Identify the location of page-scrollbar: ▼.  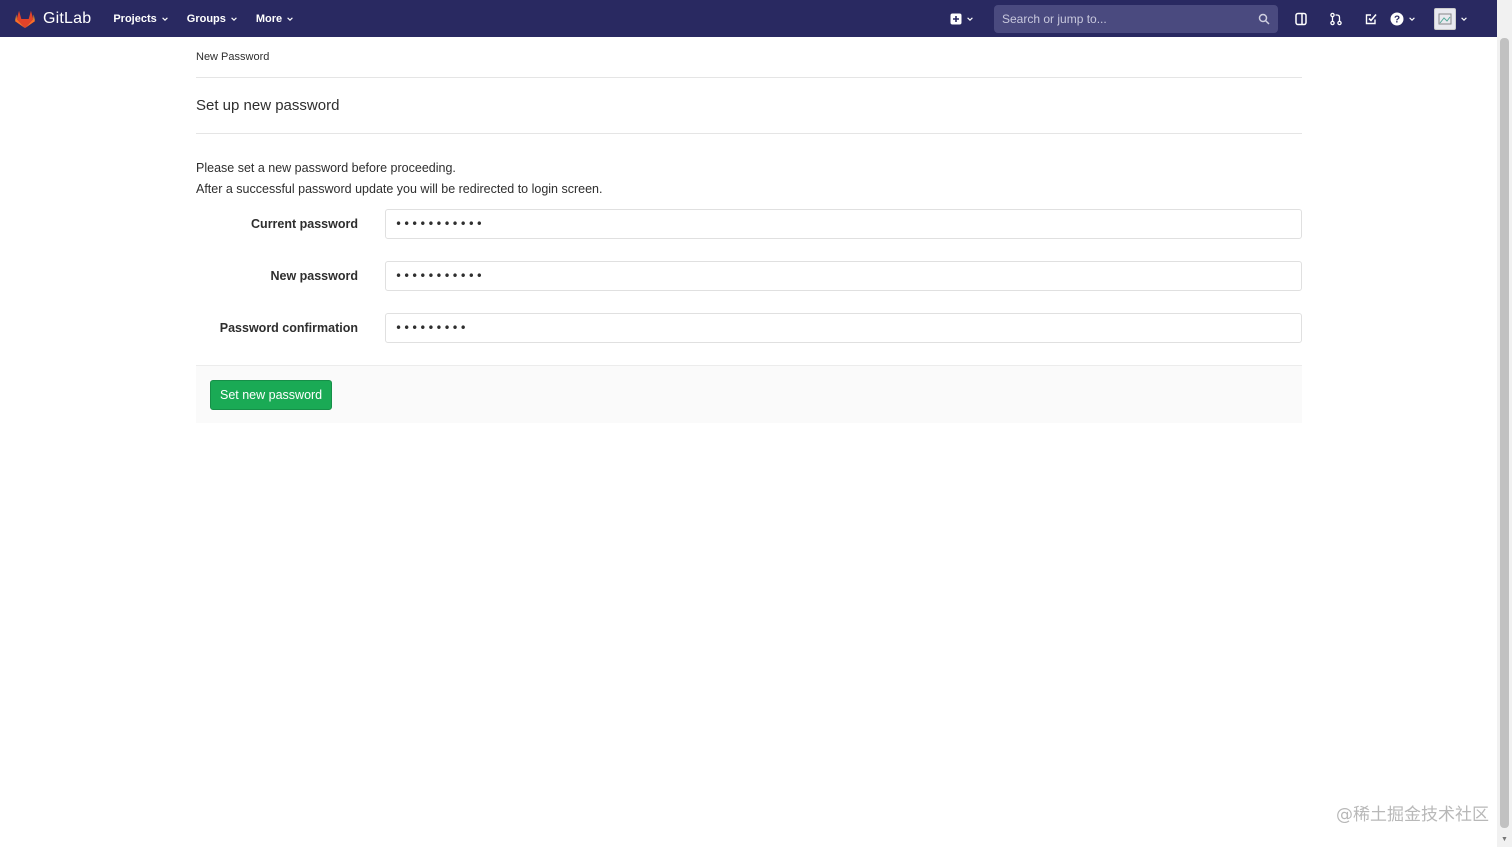
(1504, 423).